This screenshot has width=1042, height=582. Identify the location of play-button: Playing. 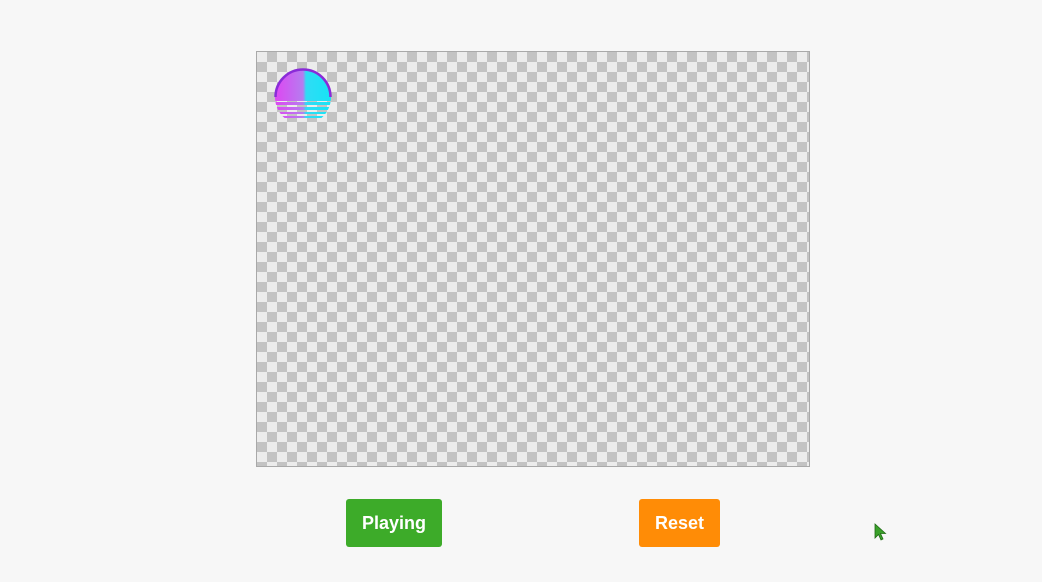
(394, 523).